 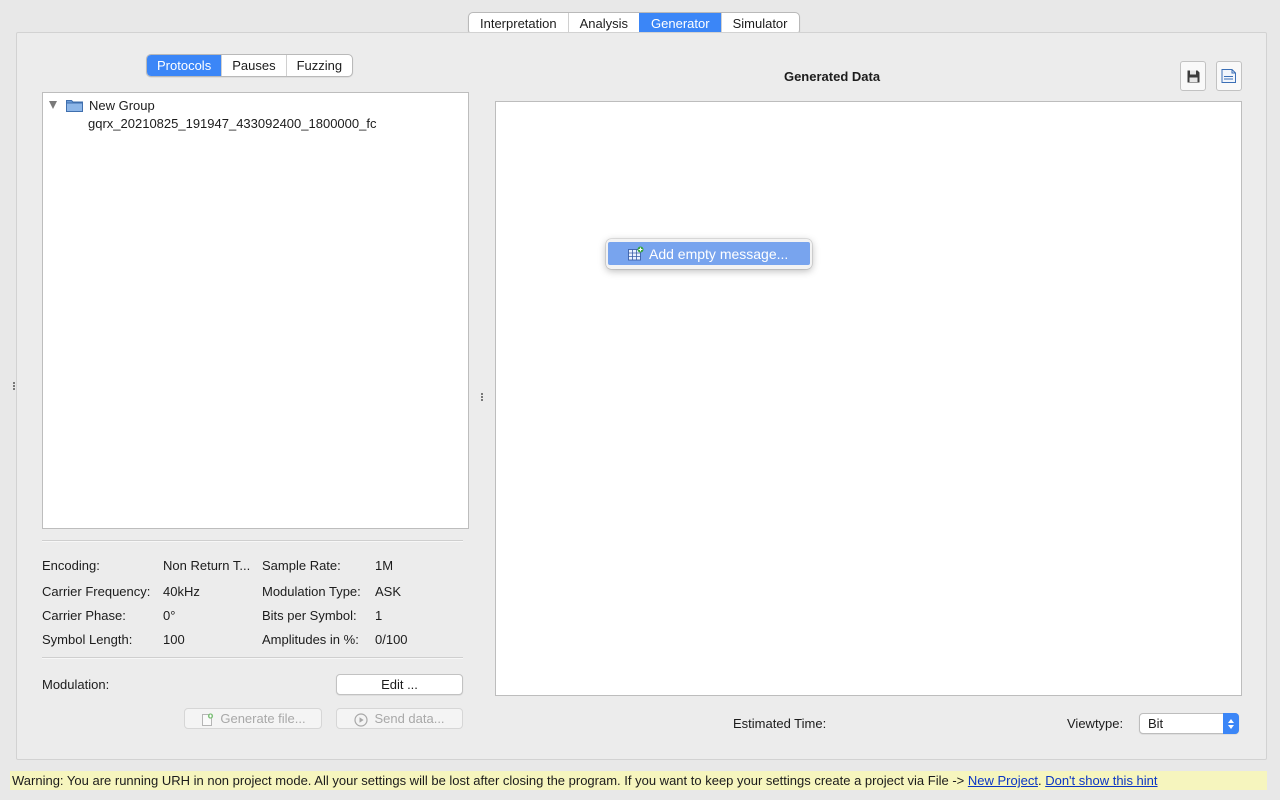 What do you see at coordinates (311, 591) in the screenshot?
I see `modulation-type-label: Modulation Type:` at bounding box center [311, 591].